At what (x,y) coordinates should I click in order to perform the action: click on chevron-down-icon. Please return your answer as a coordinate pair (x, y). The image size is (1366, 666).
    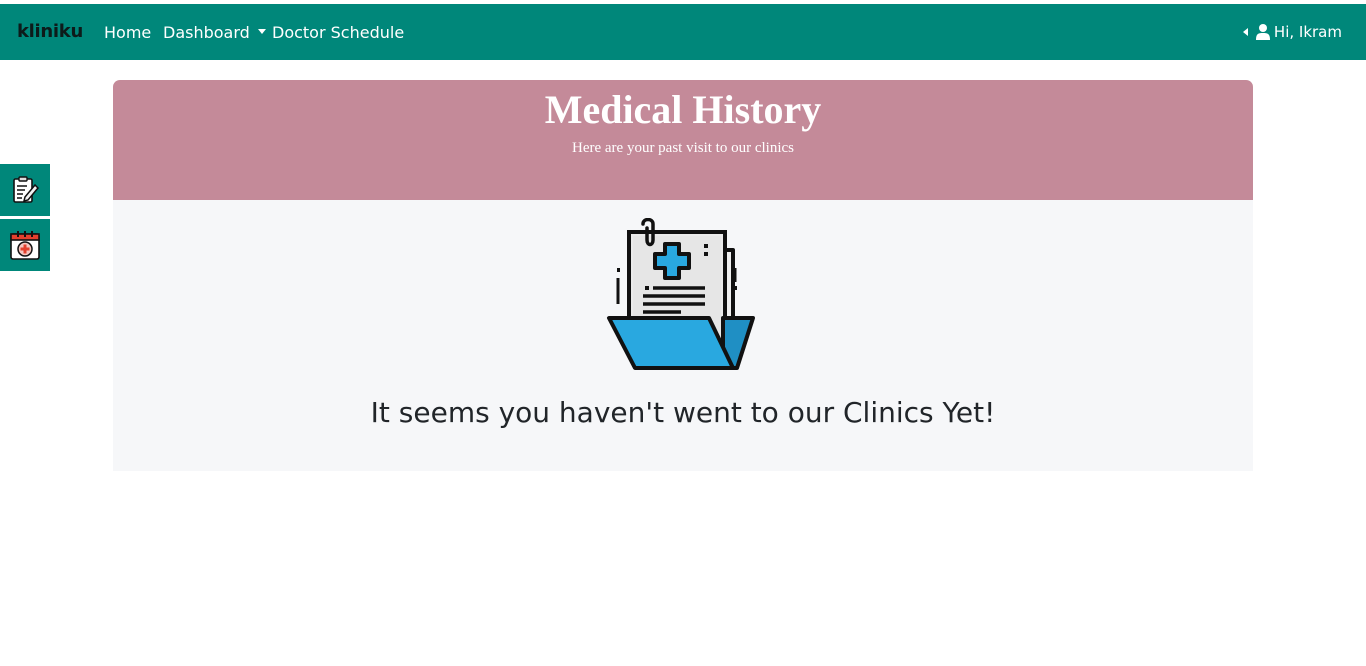
    Looking at the image, I should click on (261, 31).